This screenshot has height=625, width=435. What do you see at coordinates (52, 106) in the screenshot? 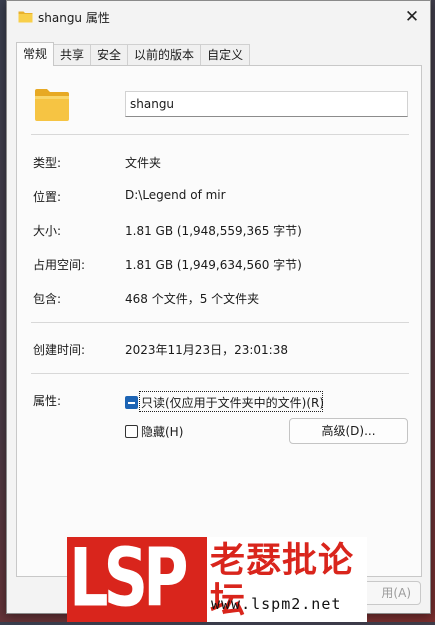
I see `large-folder-icon` at bounding box center [52, 106].